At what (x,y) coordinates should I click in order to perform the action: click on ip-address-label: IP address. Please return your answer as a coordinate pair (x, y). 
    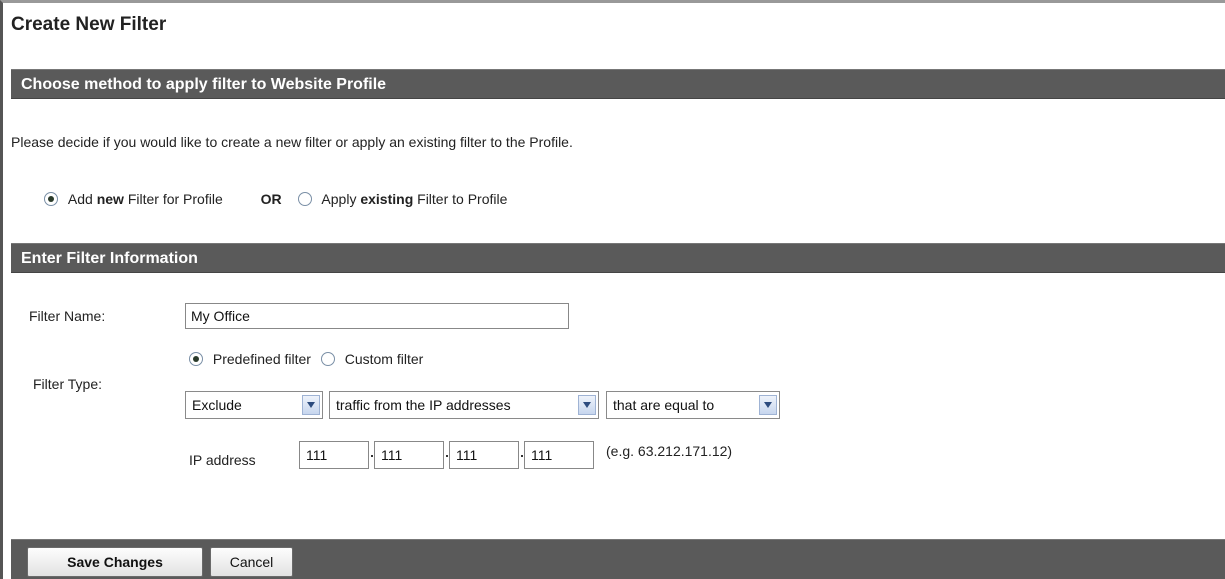
    Looking at the image, I should click on (222, 460).